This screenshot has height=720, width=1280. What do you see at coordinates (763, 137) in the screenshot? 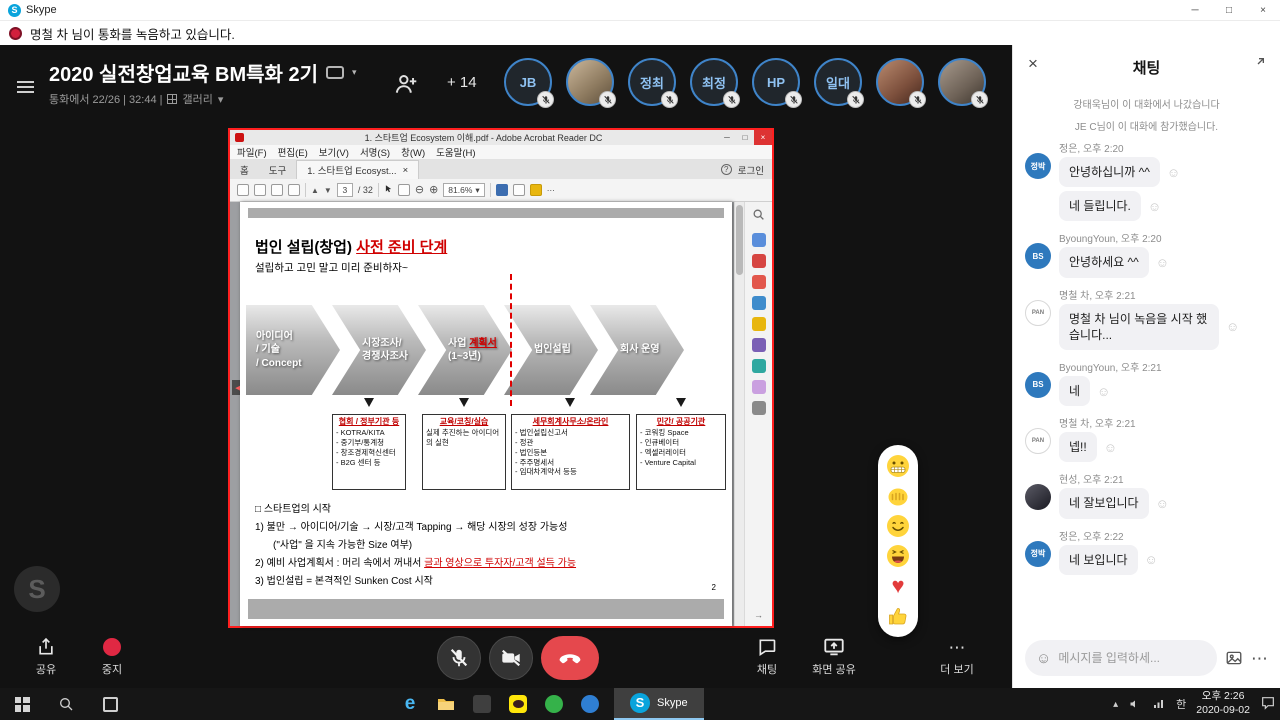
I see `acrobat-close-button: ×` at bounding box center [763, 137].